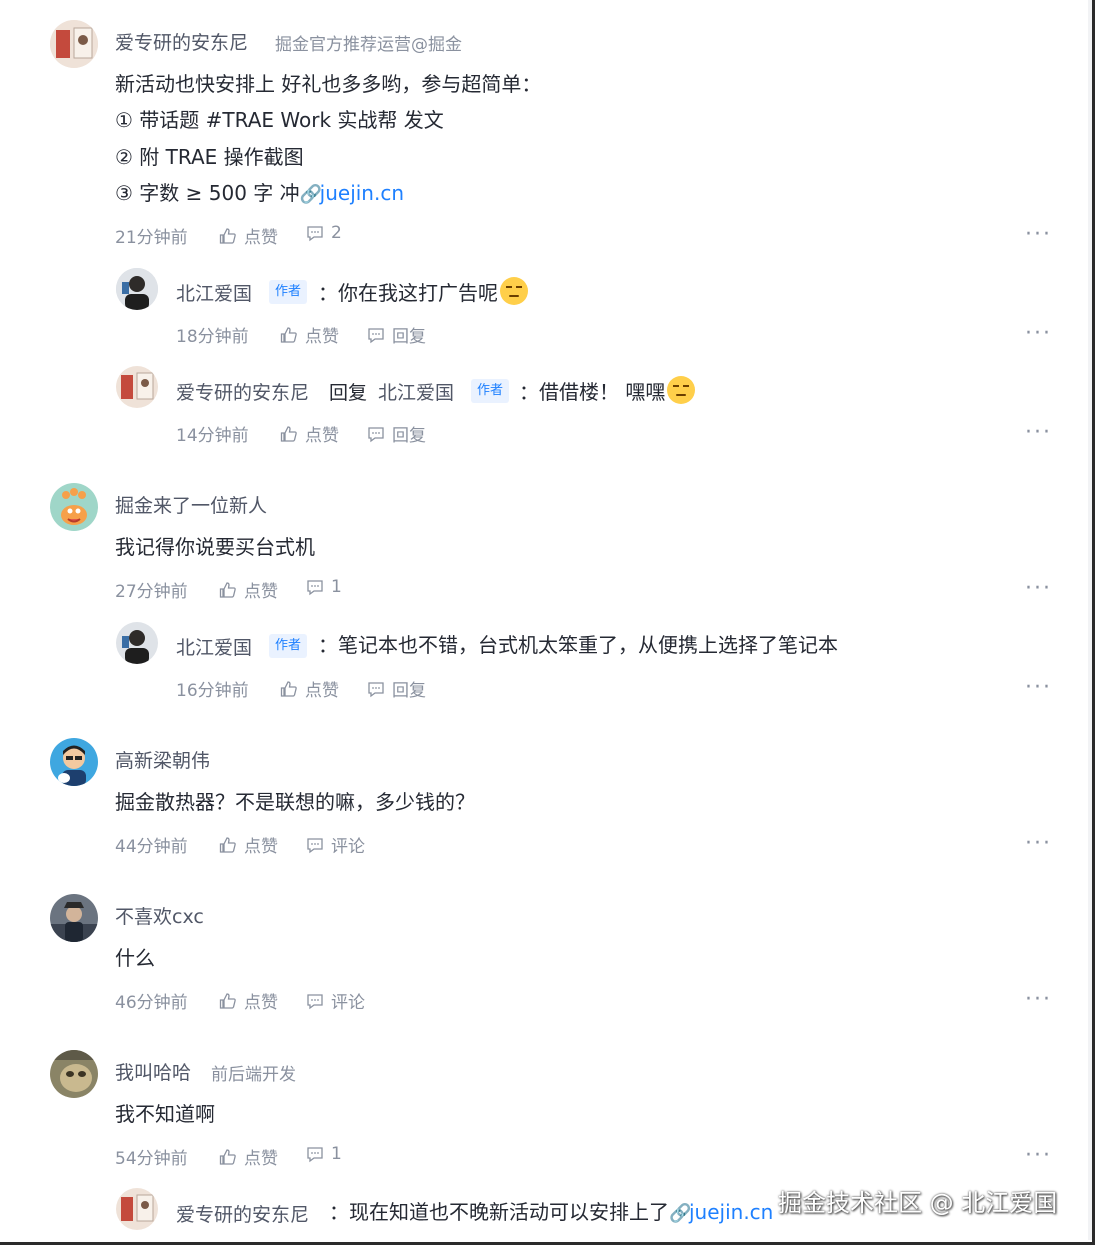 Image resolution: width=1095 pixels, height=1245 pixels. I want to click on reply-text-fragment: ：你在我这打广告呢, so click(408, 293).